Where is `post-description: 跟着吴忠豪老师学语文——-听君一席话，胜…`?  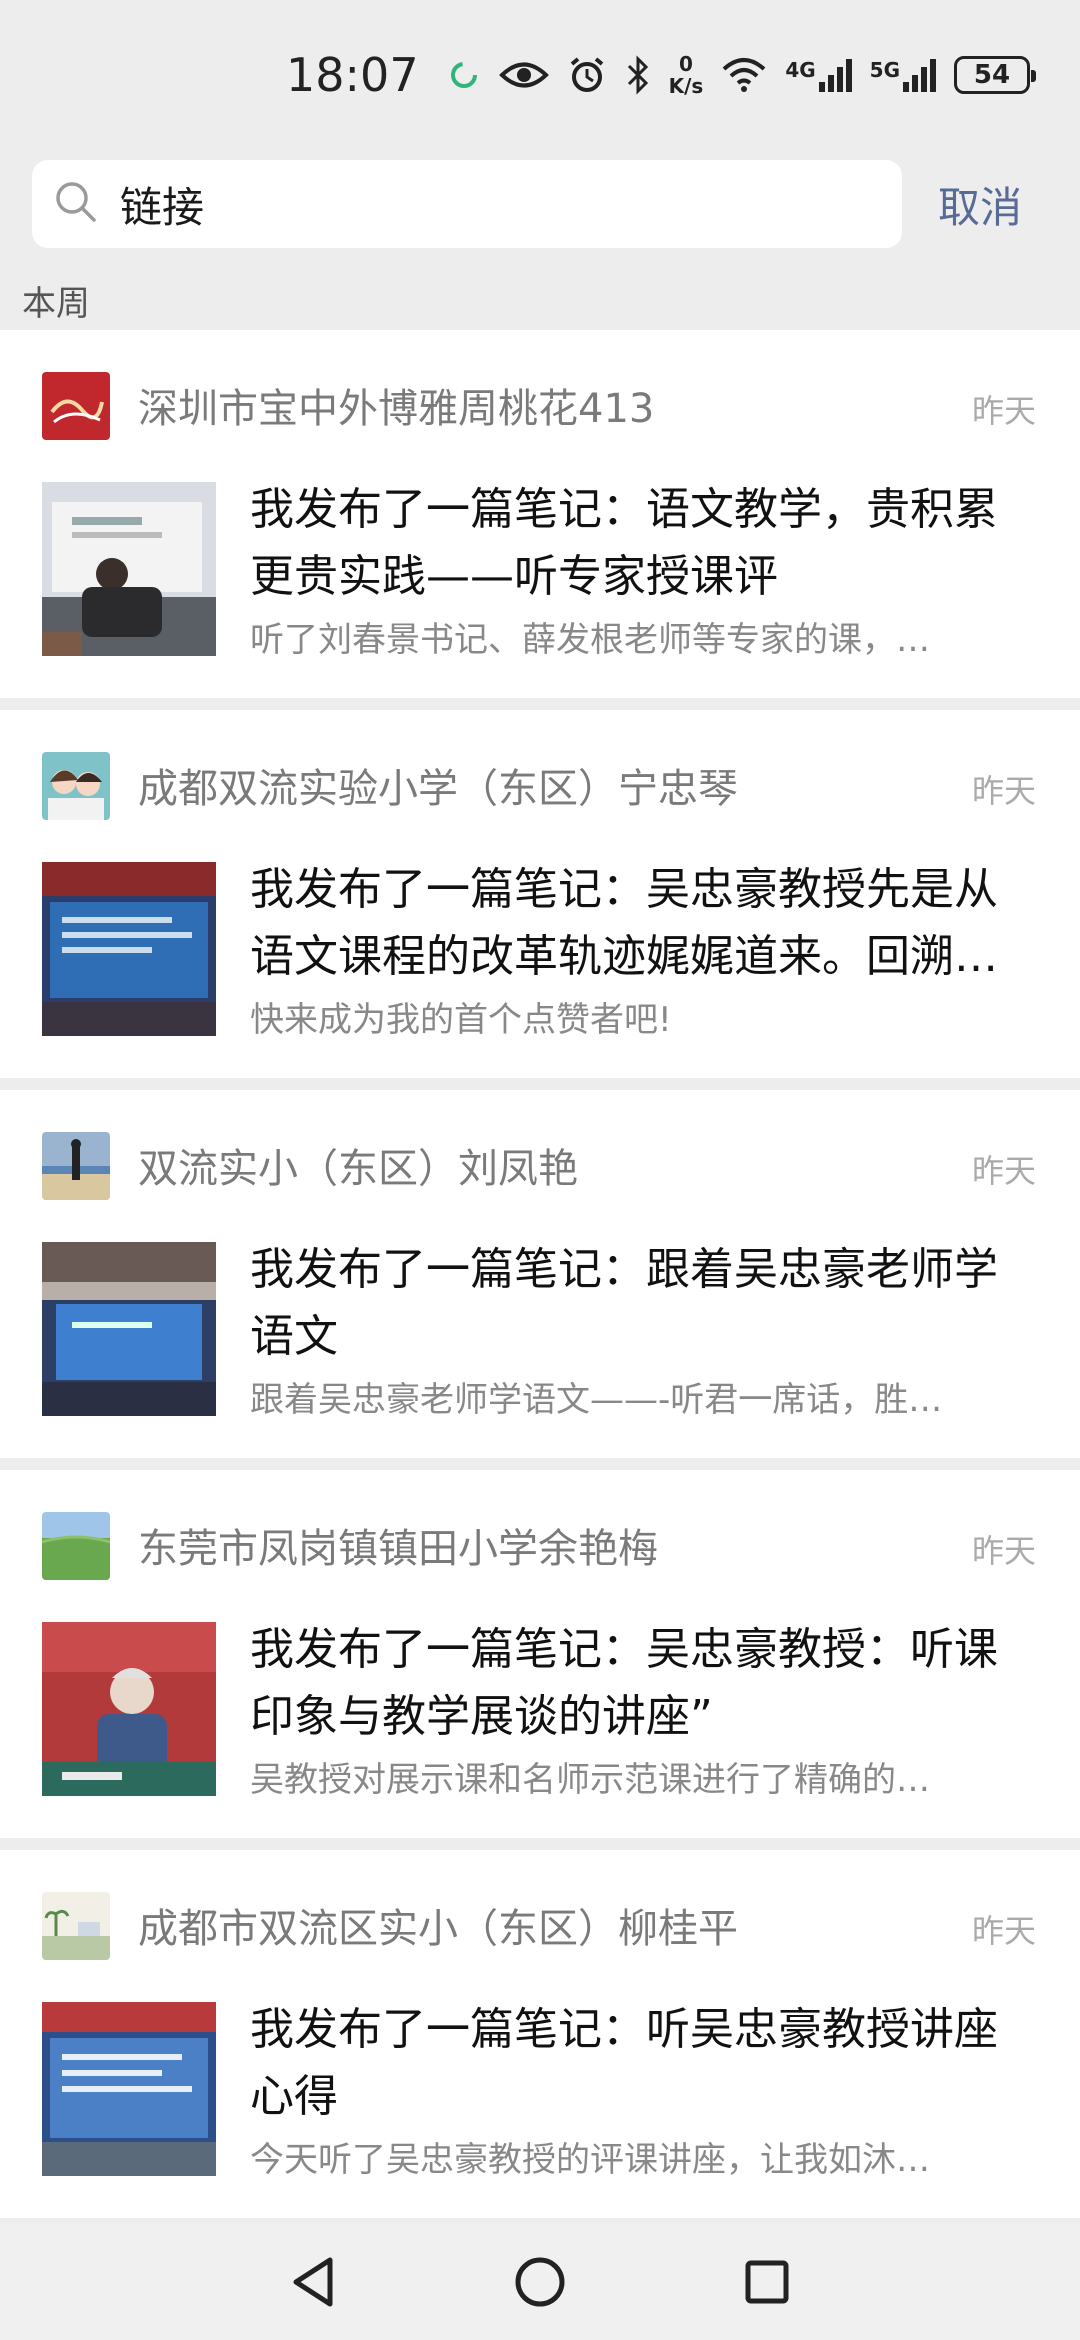 post-description: 跟着吴忠豪老师学语文——-听君一席话，胜… is located at coordinates (596, 1400).